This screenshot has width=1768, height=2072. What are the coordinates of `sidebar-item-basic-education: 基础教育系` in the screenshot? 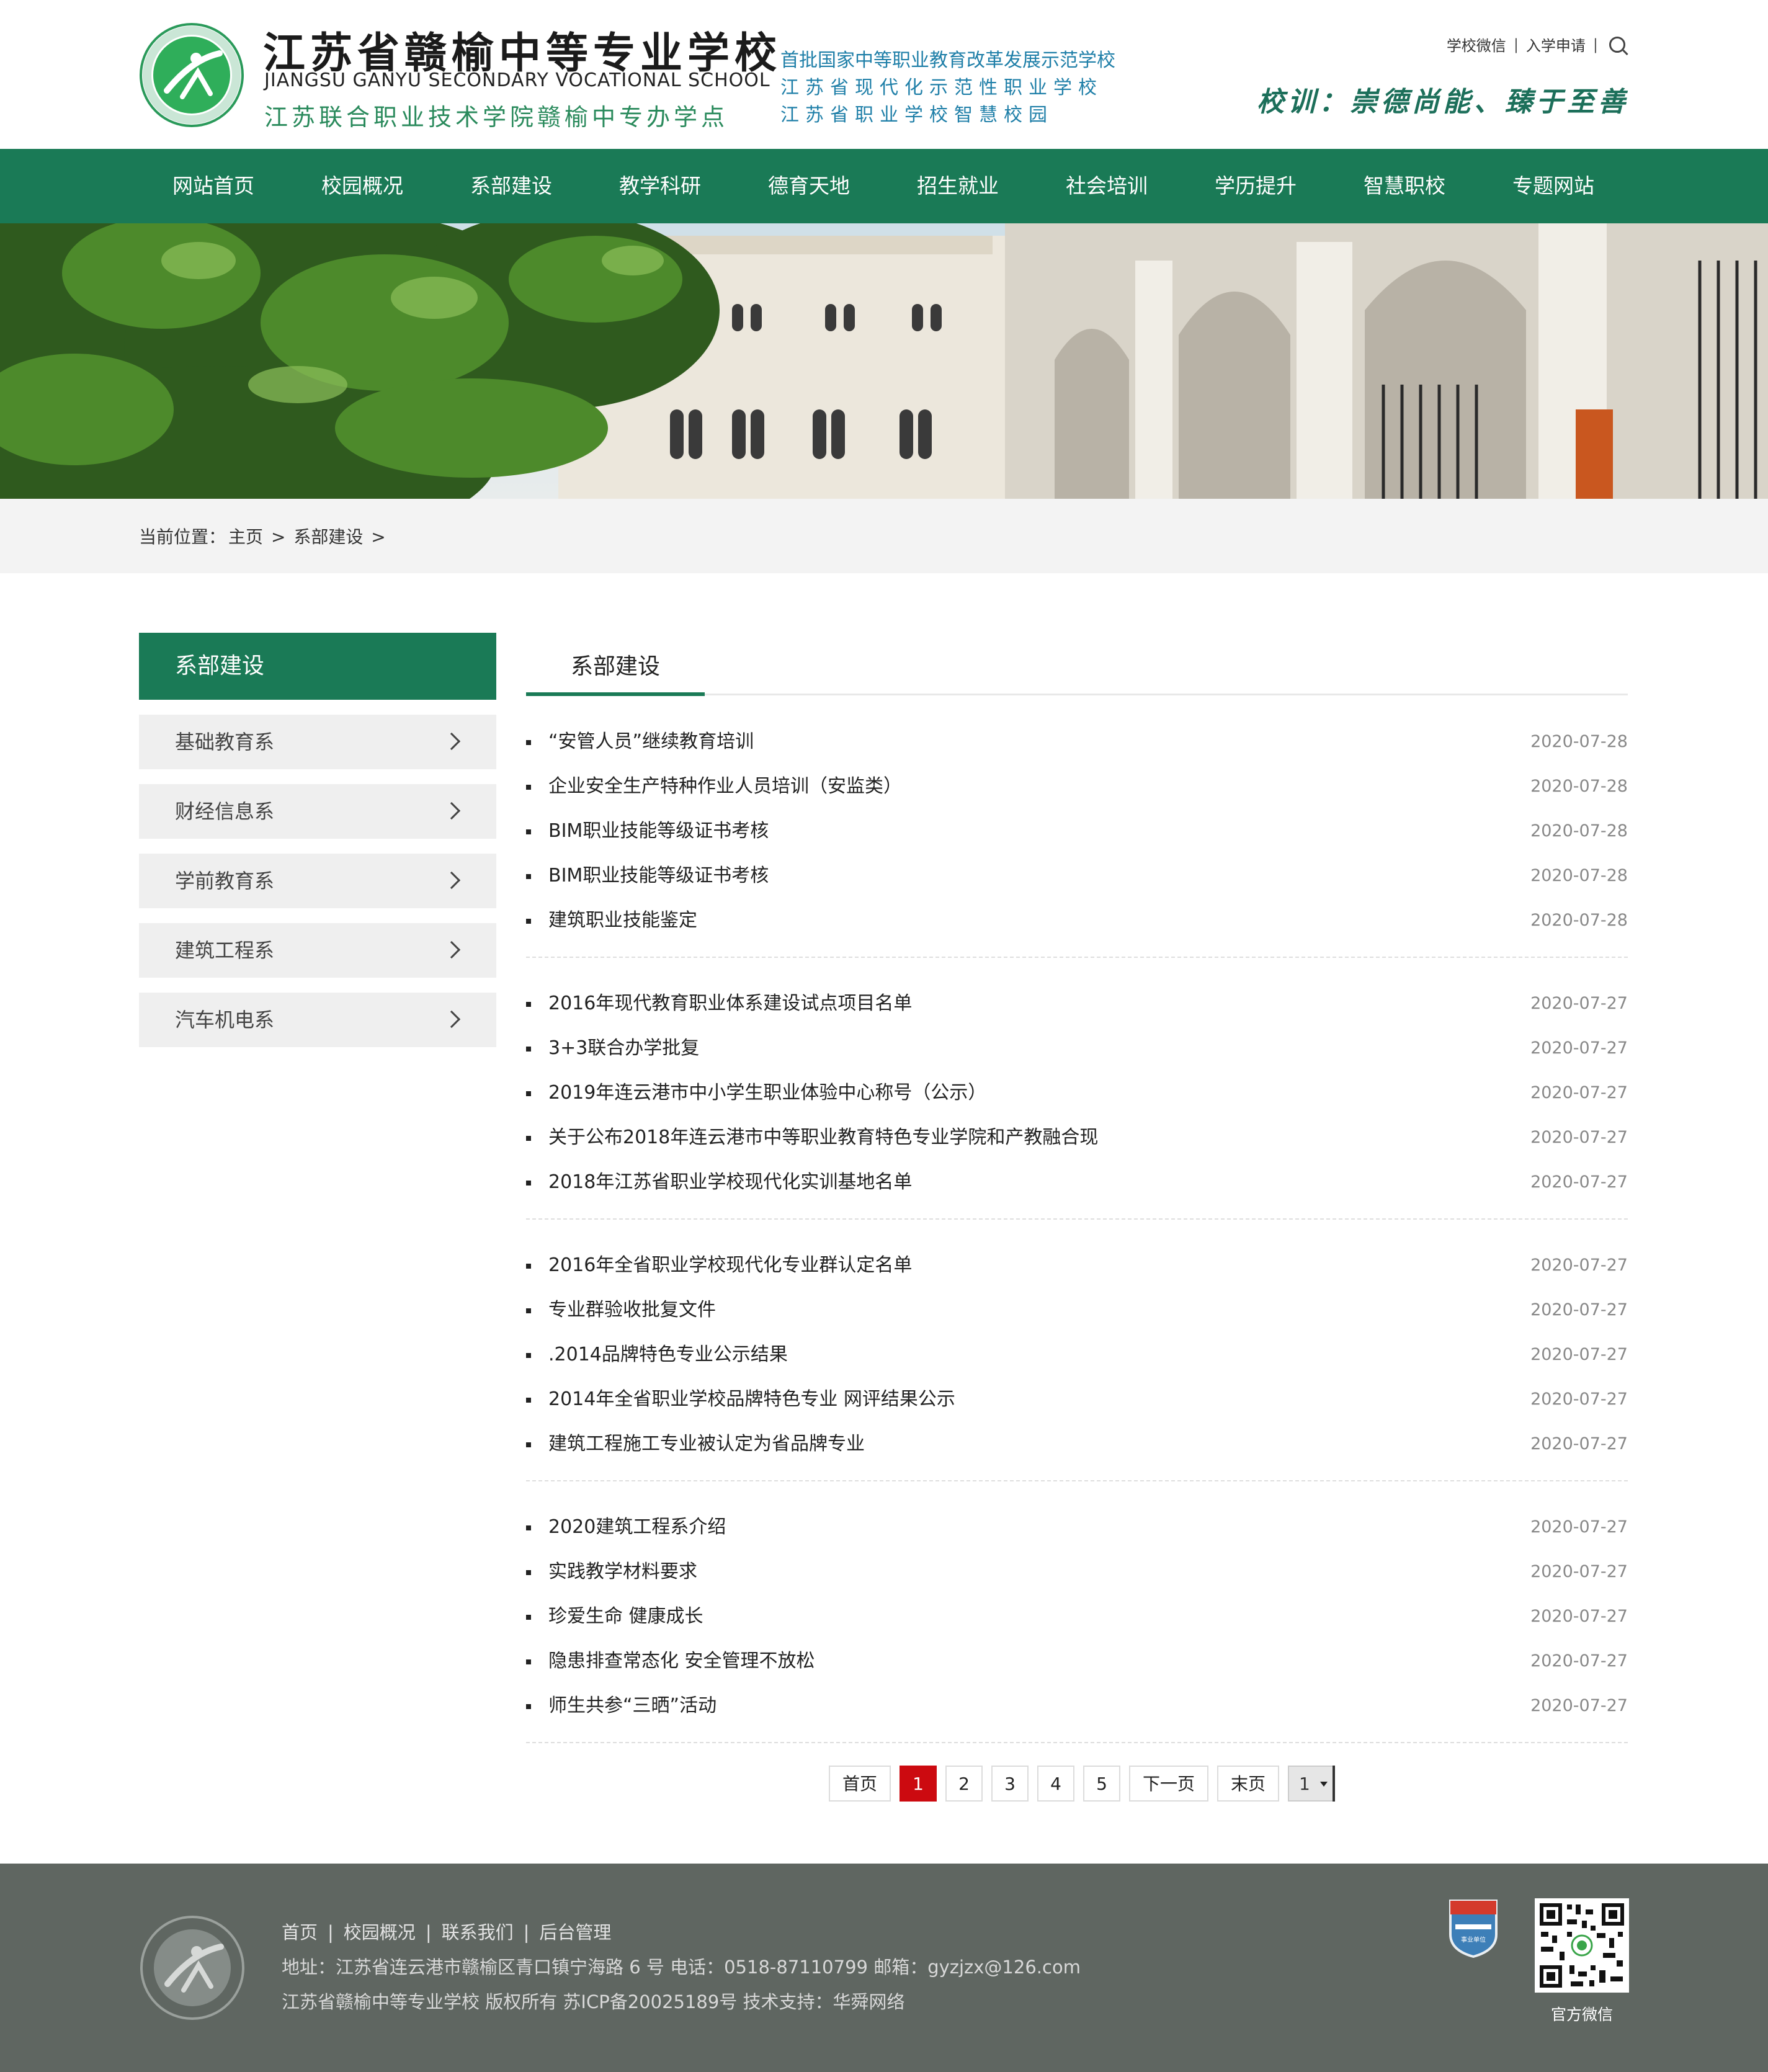 It's located at (317, 742).